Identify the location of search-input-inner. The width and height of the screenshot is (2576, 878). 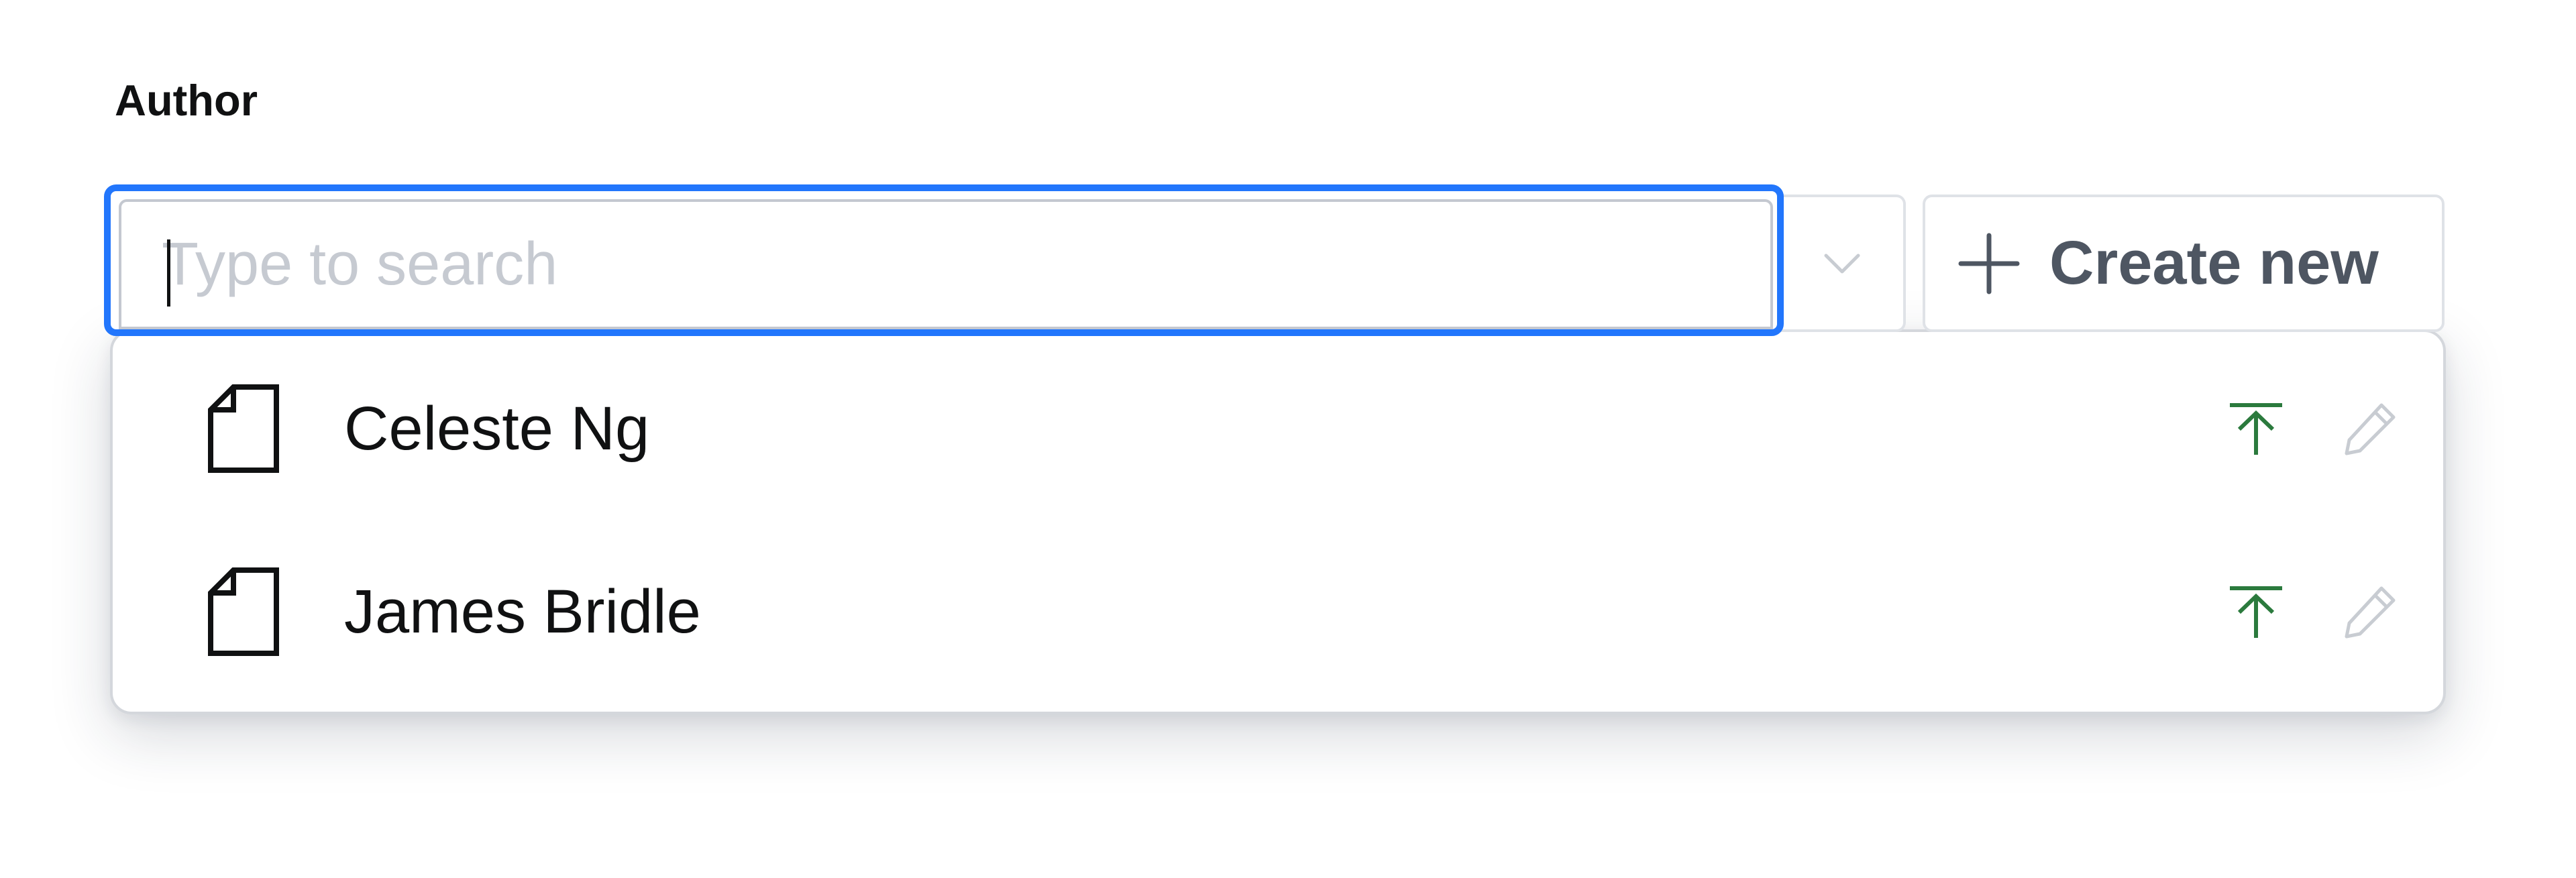
(946, 264).